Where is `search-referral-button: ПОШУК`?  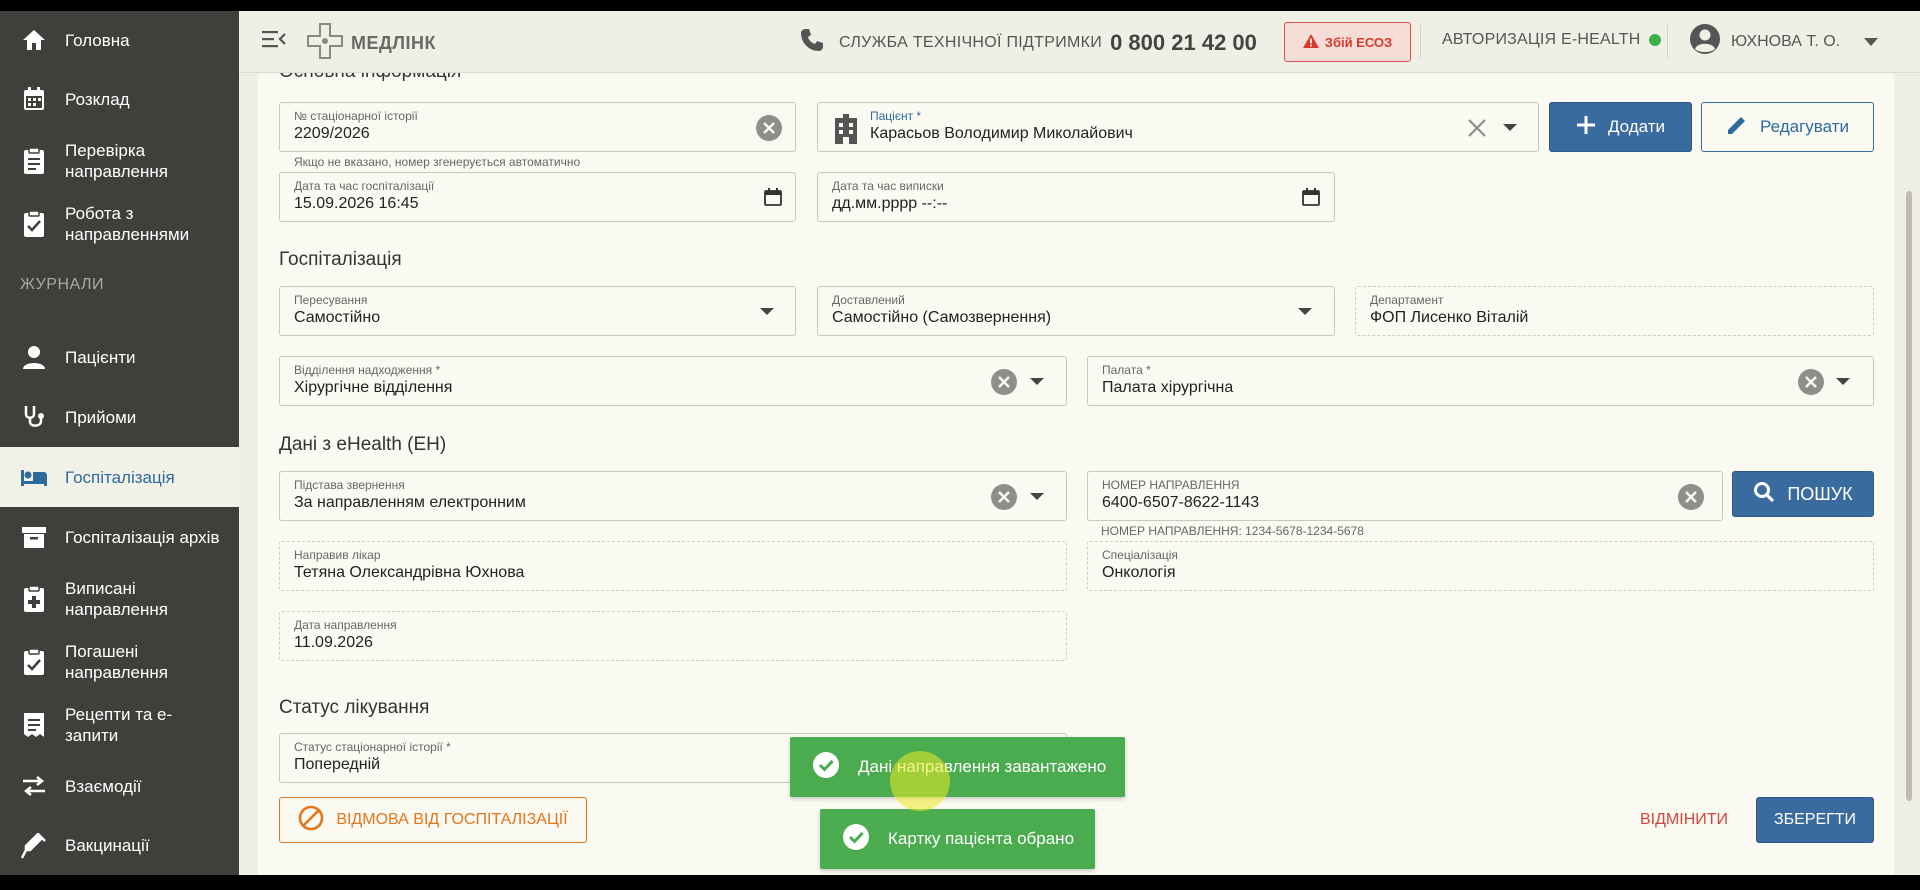
search-referral-button: ПОШУК is located at coordinates (1803, 494).